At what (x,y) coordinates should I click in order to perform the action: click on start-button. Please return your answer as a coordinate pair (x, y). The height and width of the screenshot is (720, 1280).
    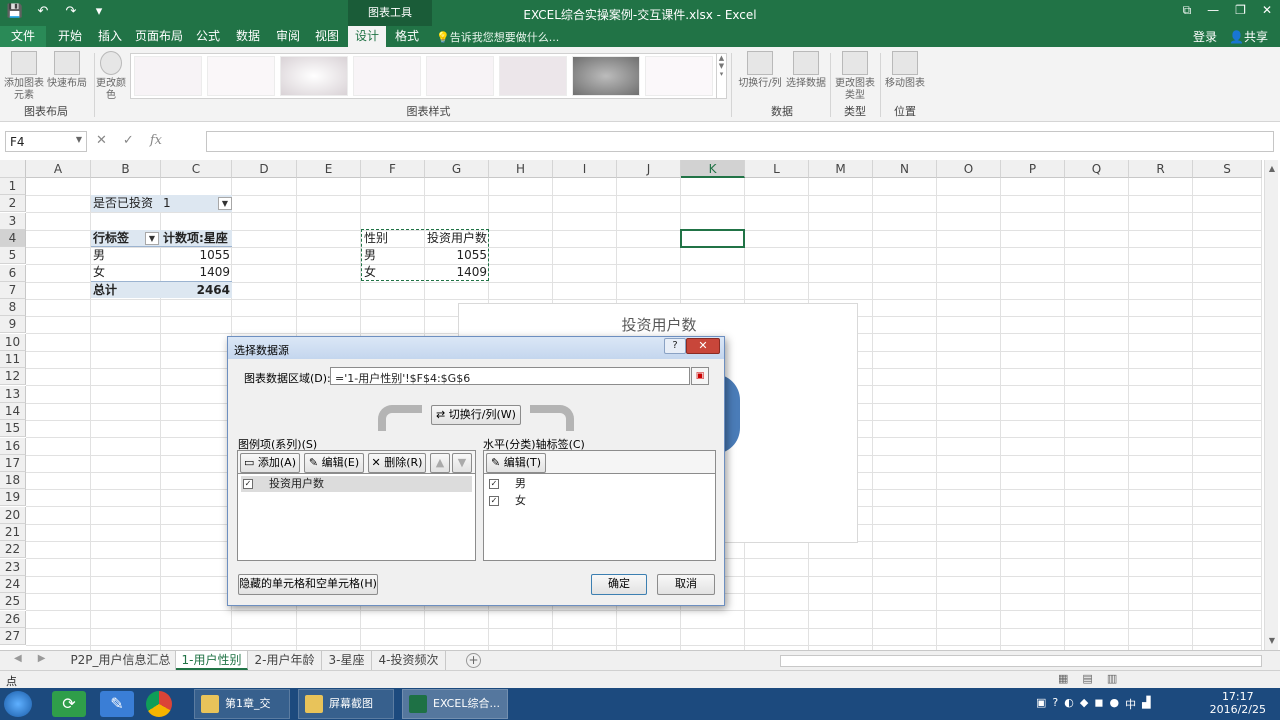
    Looking at the image, I should click on (18, 704).